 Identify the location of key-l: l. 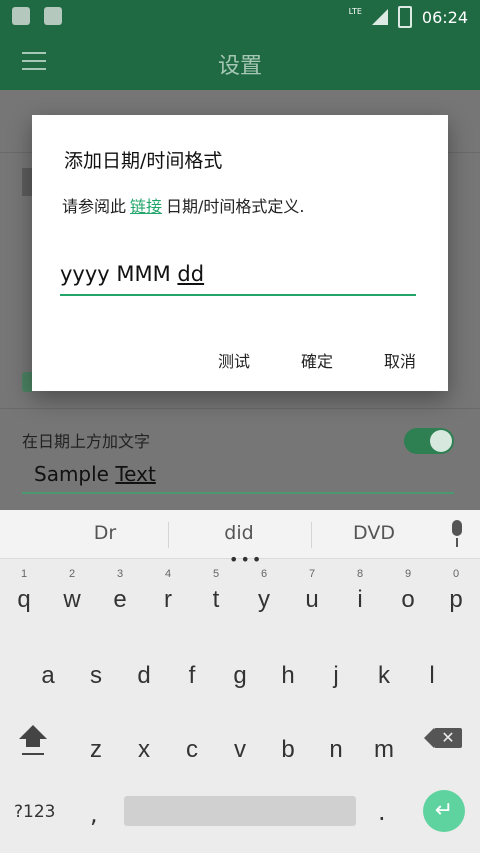
(432, 669).